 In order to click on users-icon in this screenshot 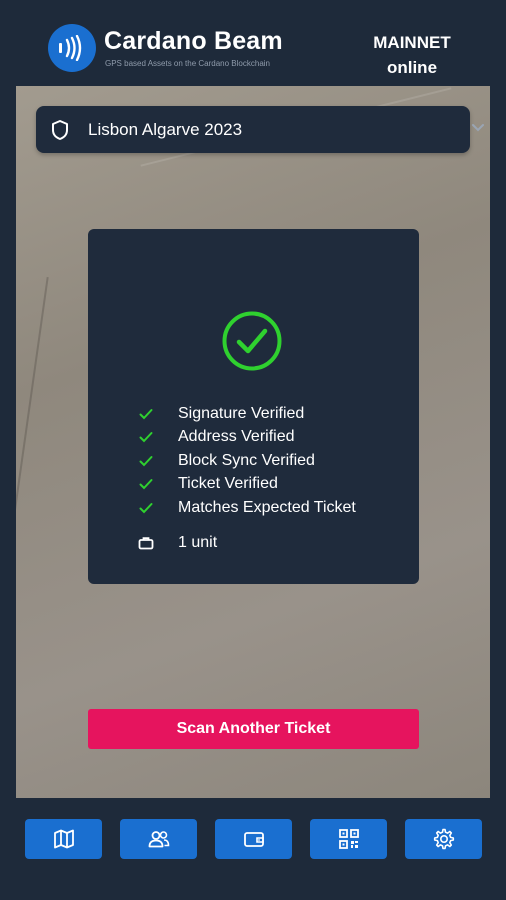, I will do `click(158, 839)`.